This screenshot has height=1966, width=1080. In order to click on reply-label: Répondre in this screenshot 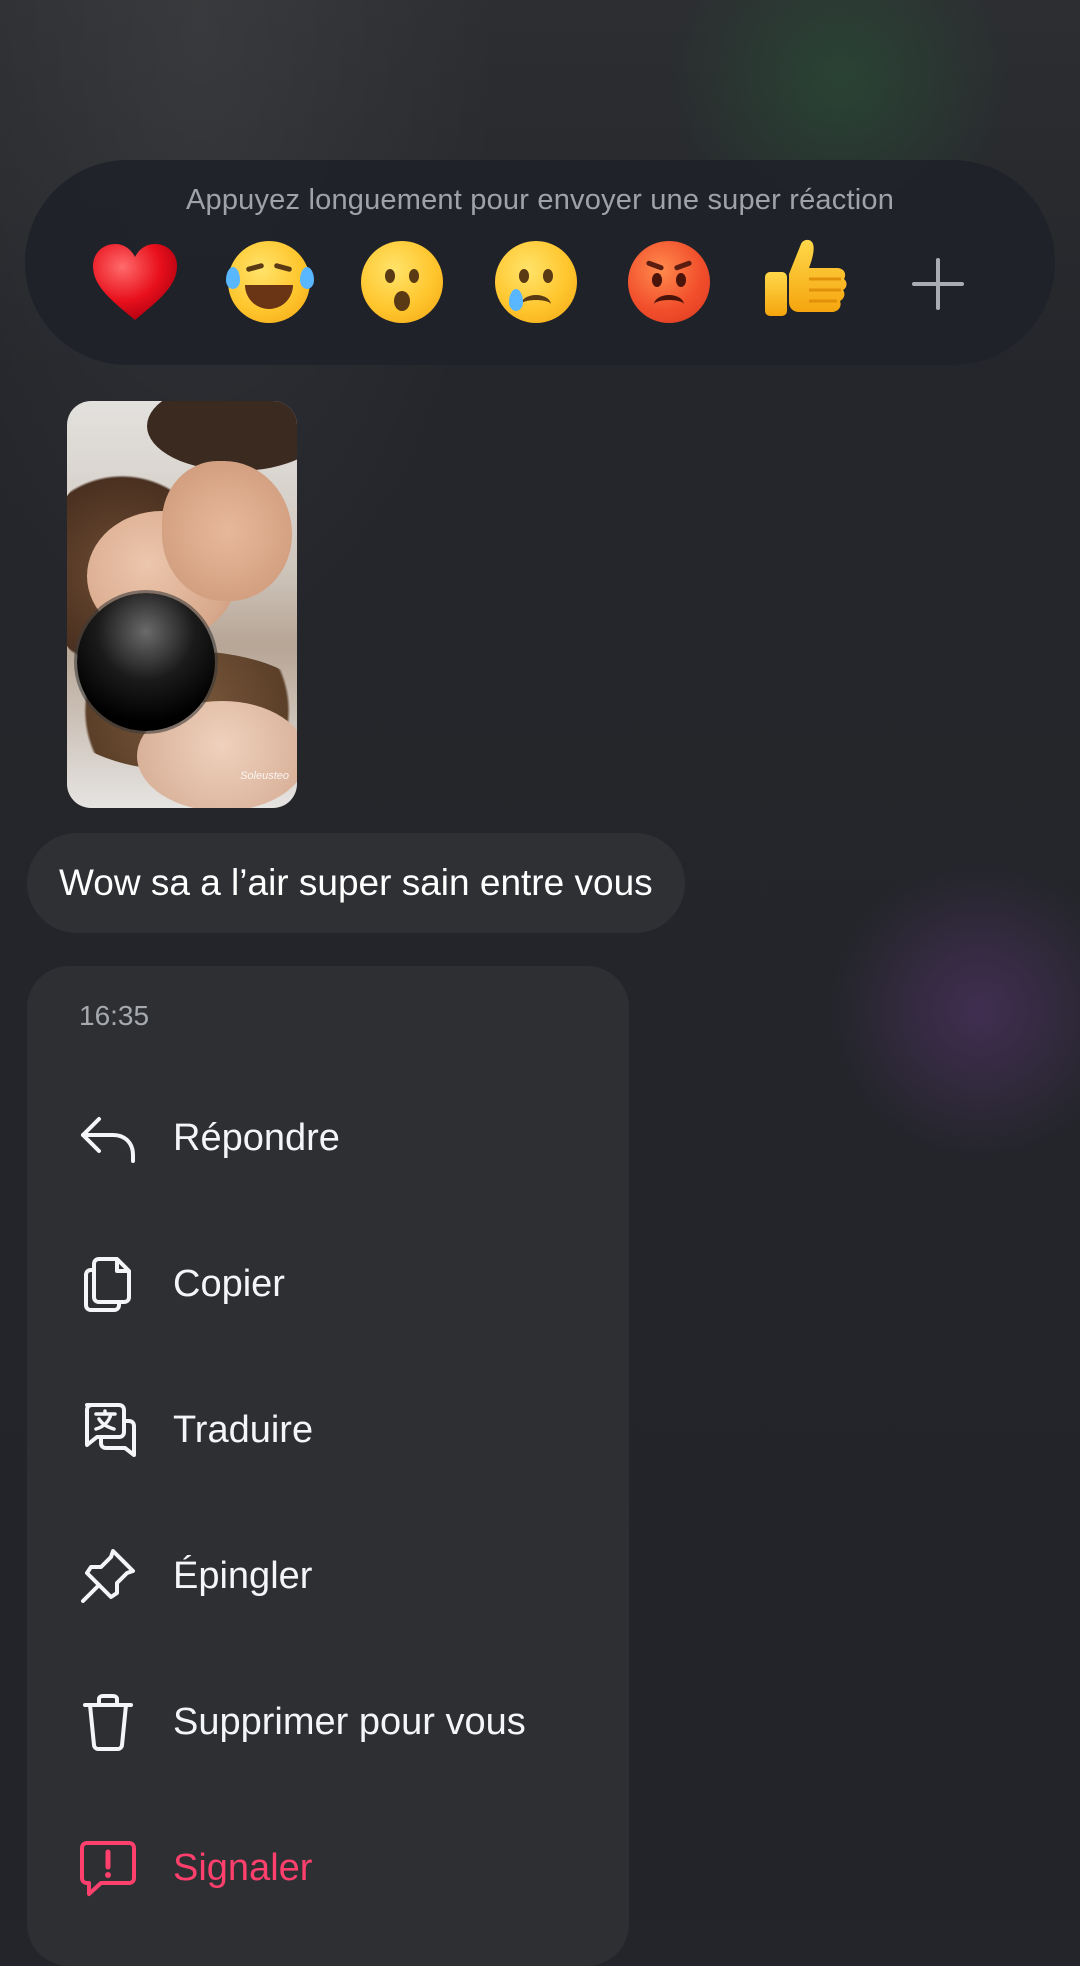, I will do `click(256, 1137)`.